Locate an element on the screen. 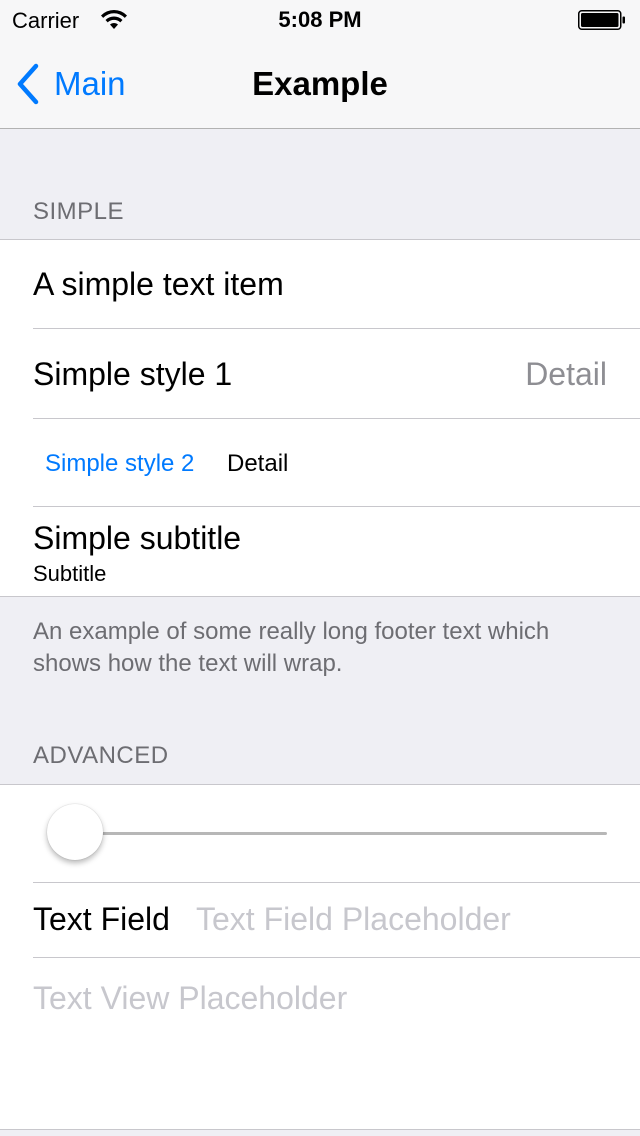 This screenshot has width=640, height=1136. row-text-field: Text Field is located at coordinates (320, 920).